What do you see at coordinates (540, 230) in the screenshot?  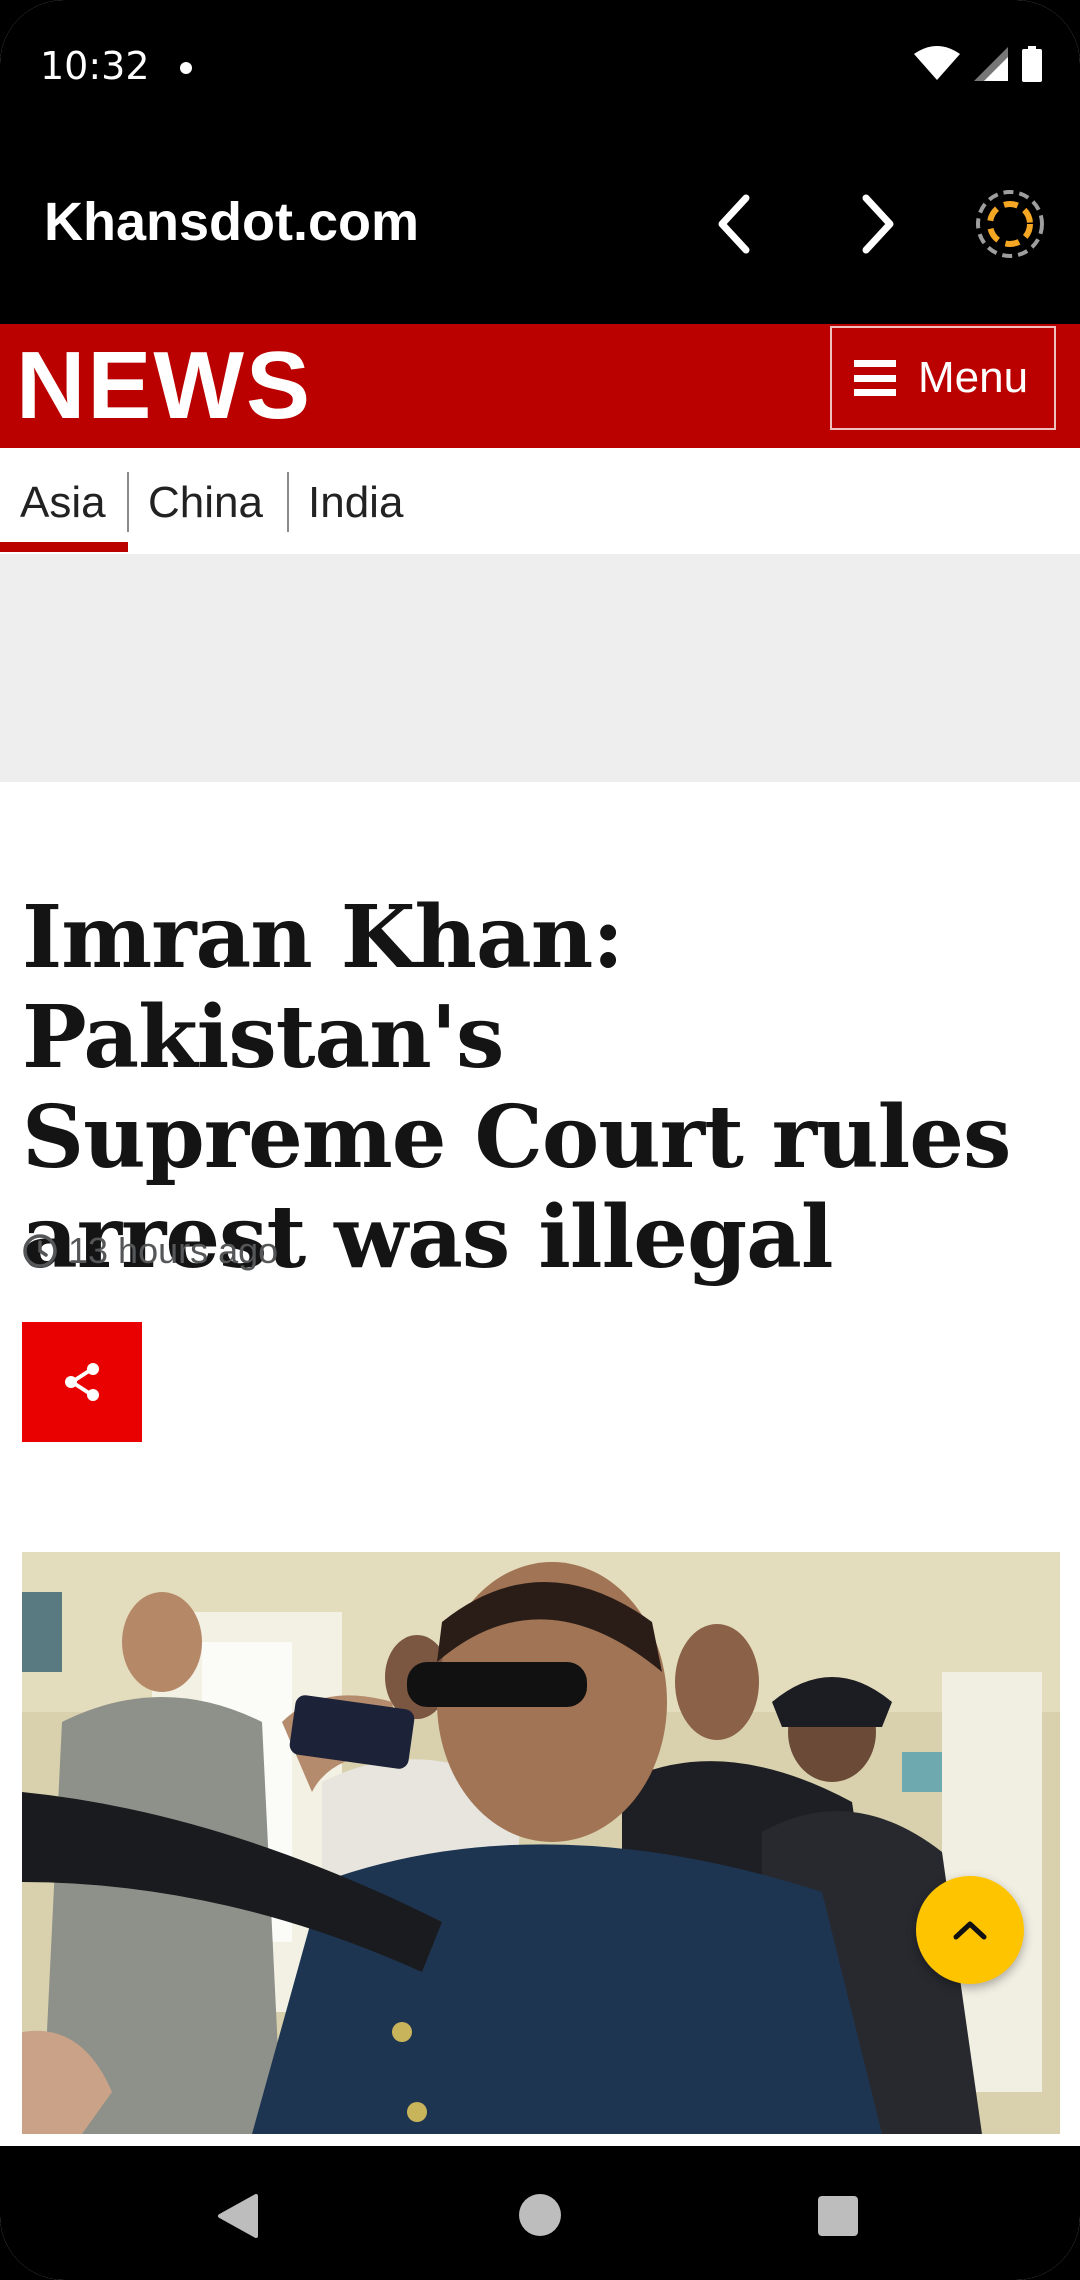 I see `browser-bar: Khansdot.com` at bounding box center [540, 230].